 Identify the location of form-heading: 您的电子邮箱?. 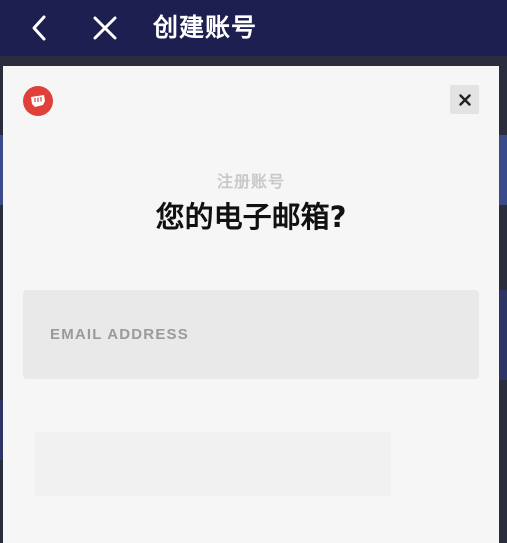
(251, 217).